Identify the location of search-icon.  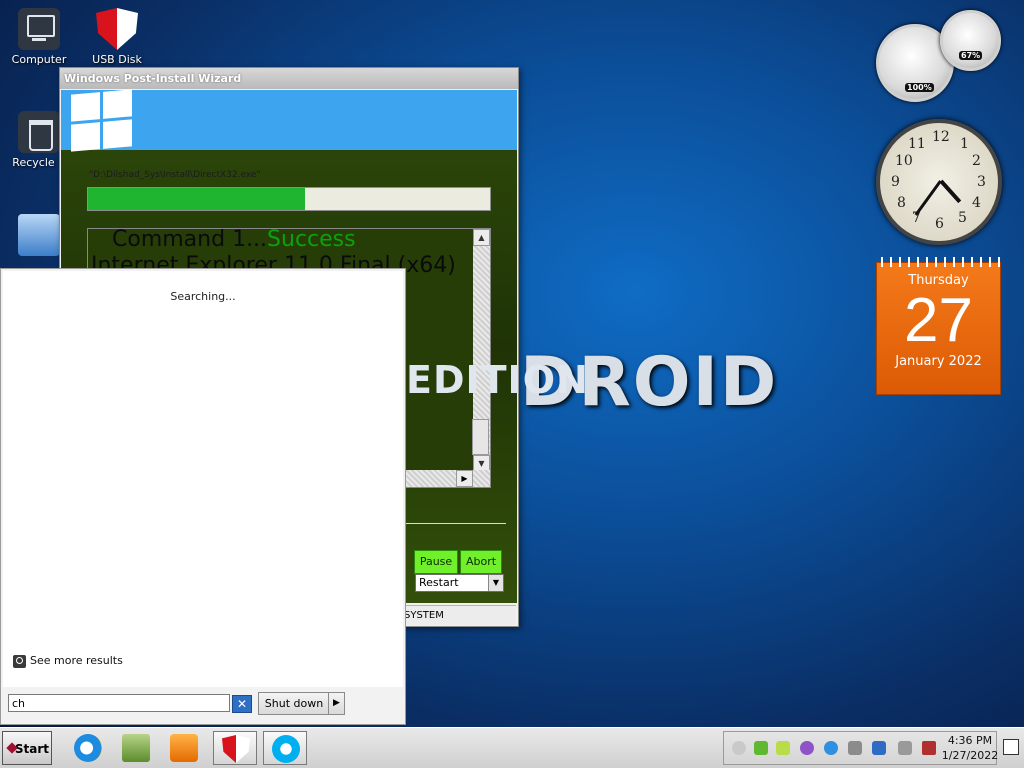
(19, 661).